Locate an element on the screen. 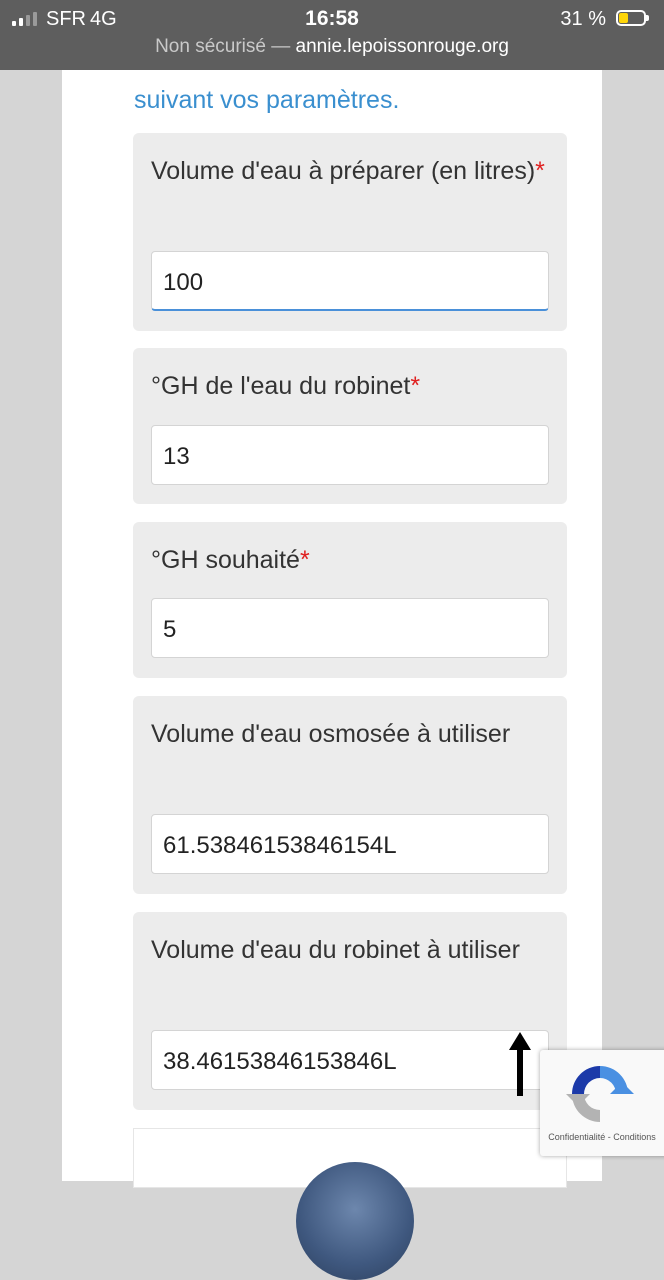 This screenshot has width=664, height=1280. form-group-target-gh: °GH souhaité* 5 is located at coordinates (350, 600).